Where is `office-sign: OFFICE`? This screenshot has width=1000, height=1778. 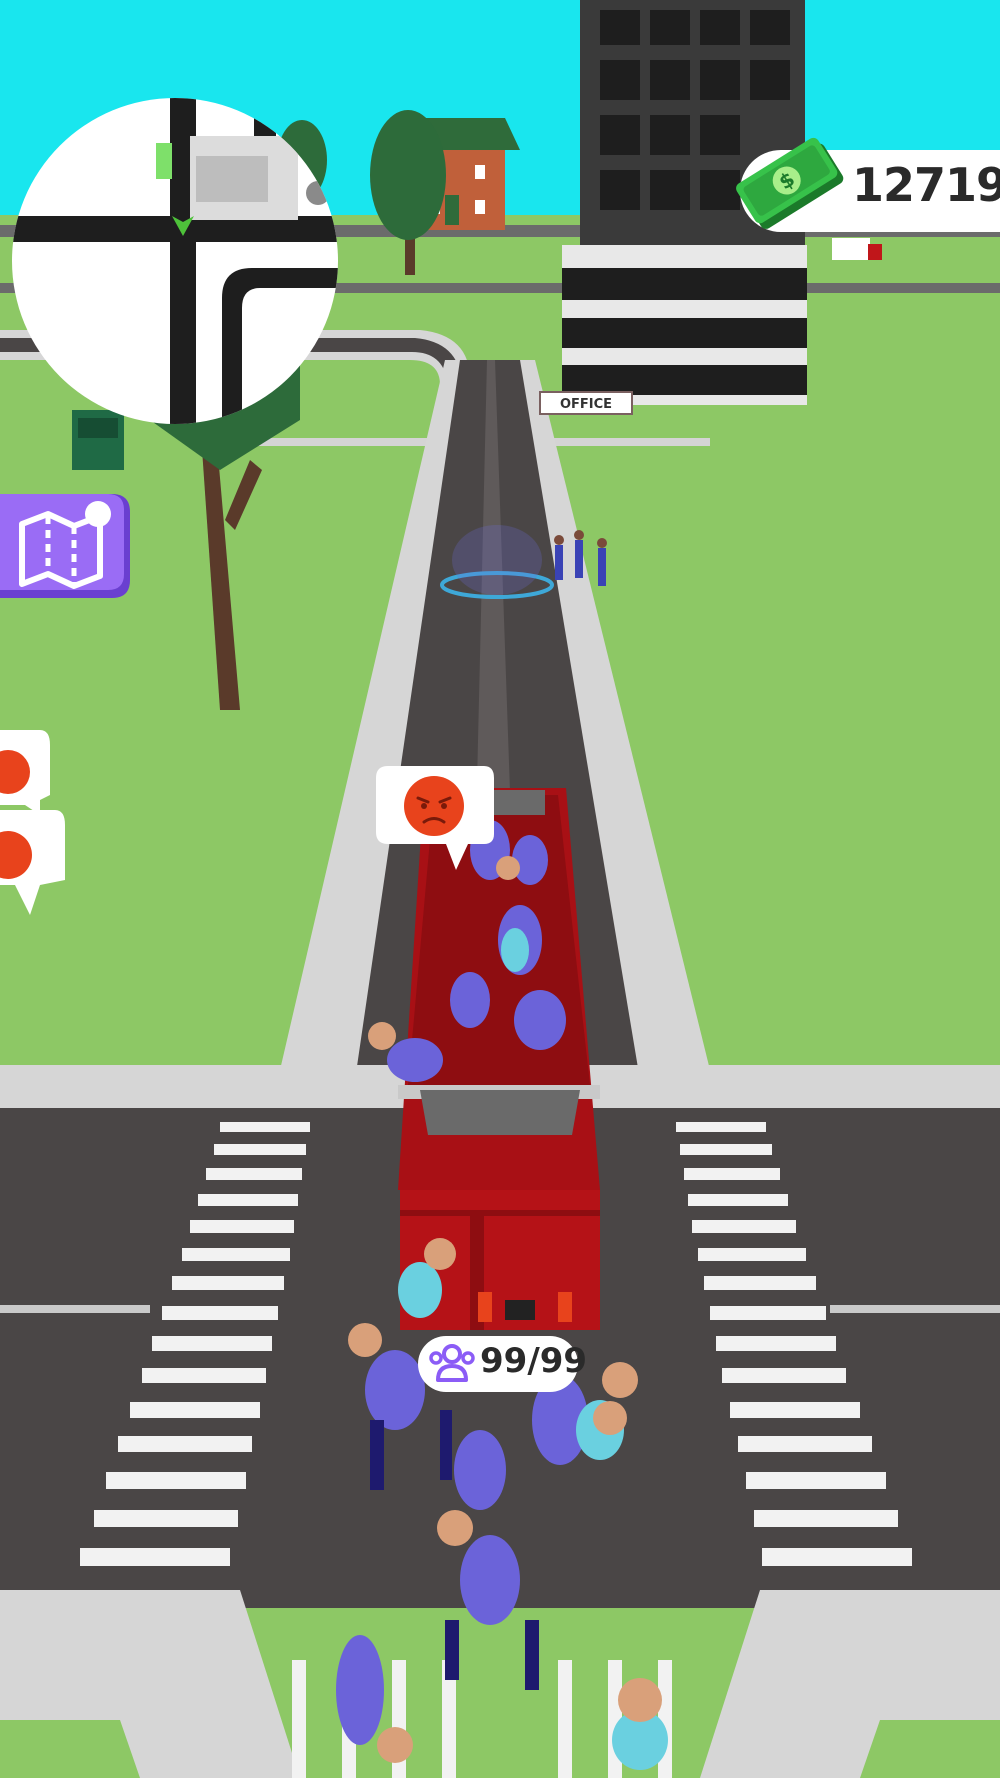
office-sign: OFFICE is located at coordinates (586, 404).